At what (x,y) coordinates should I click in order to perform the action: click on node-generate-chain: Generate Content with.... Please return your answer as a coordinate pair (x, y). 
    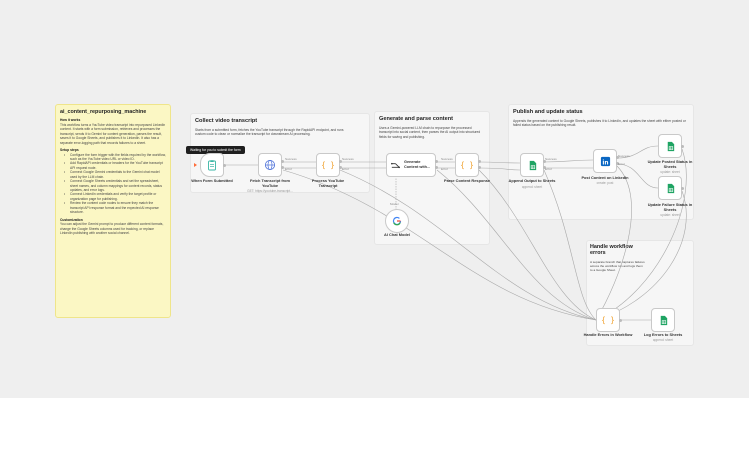
    Looking at the image, I should click on (411, 165).